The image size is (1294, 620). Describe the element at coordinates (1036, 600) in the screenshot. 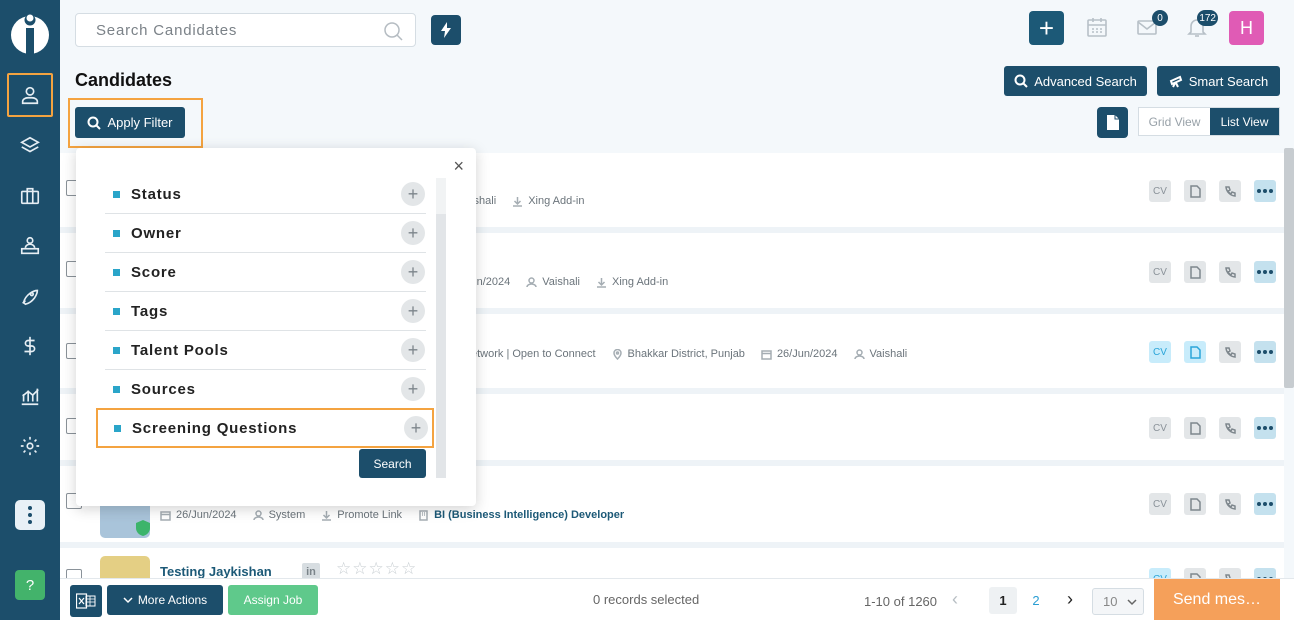

I see `page-2-button: 2` at that location.